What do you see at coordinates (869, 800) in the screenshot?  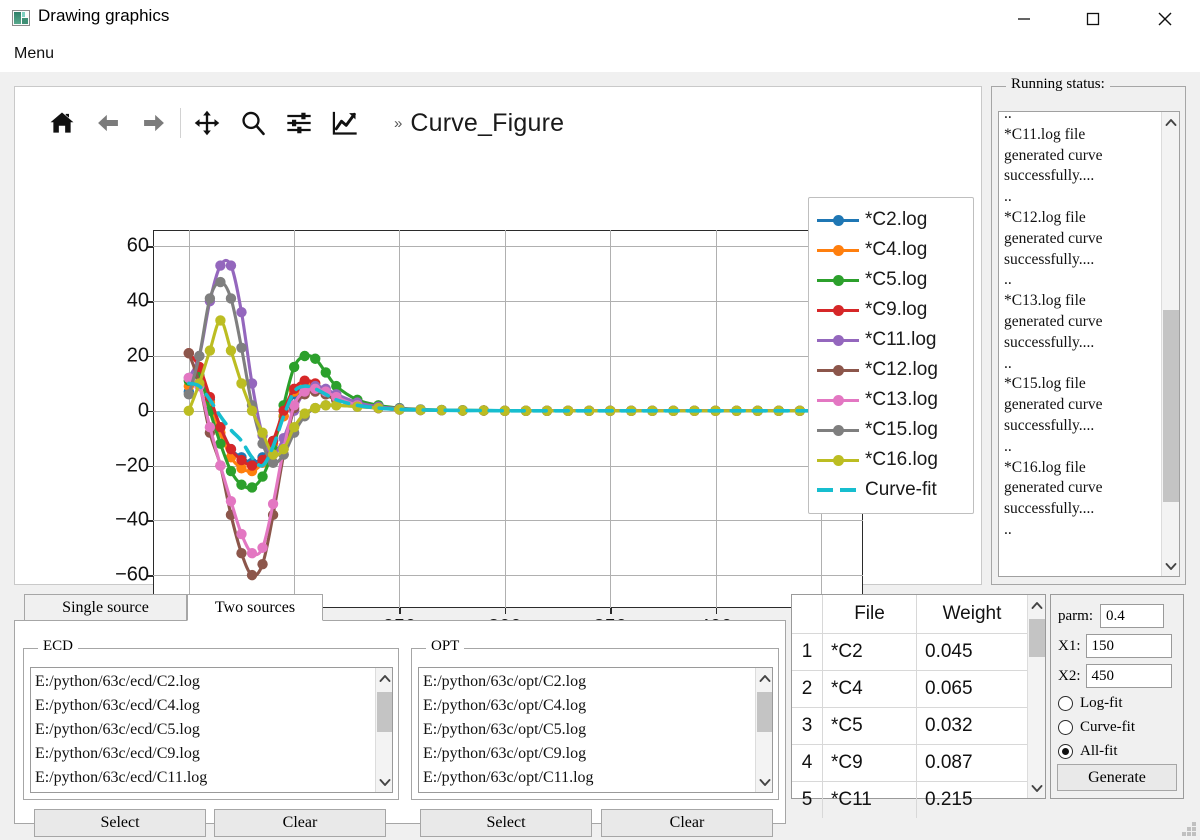 I see `table-cell-file: *C11` at bounding box center [869, 800].